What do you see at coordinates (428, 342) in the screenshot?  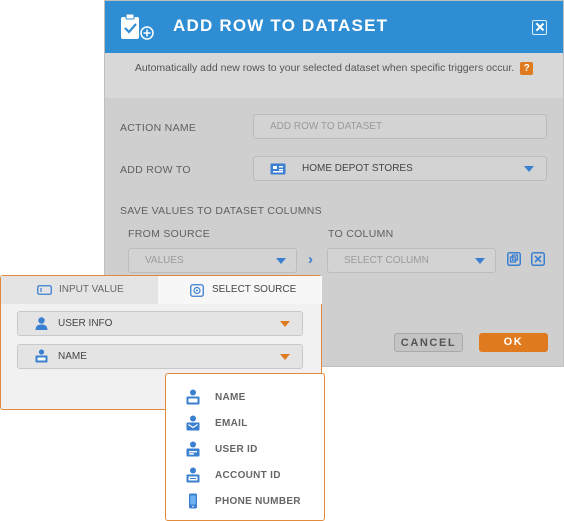 I see `cancel-button: CANCEL` at bounding box center [428, 342].